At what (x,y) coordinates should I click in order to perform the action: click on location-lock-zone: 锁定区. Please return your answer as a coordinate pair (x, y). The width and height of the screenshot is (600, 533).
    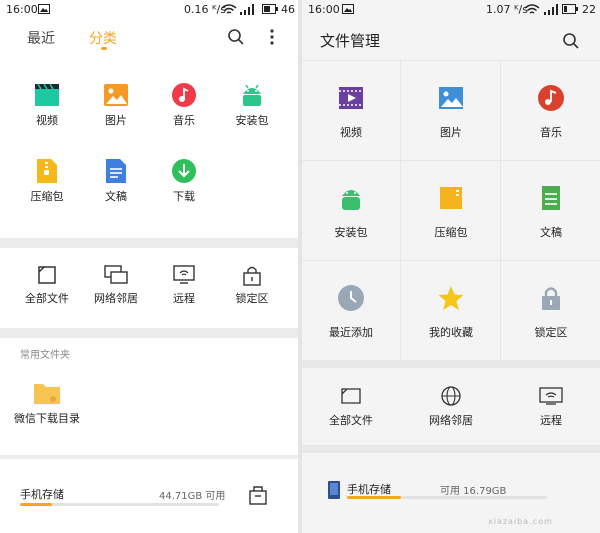
    Looking at the image, I should click on (252, 285).